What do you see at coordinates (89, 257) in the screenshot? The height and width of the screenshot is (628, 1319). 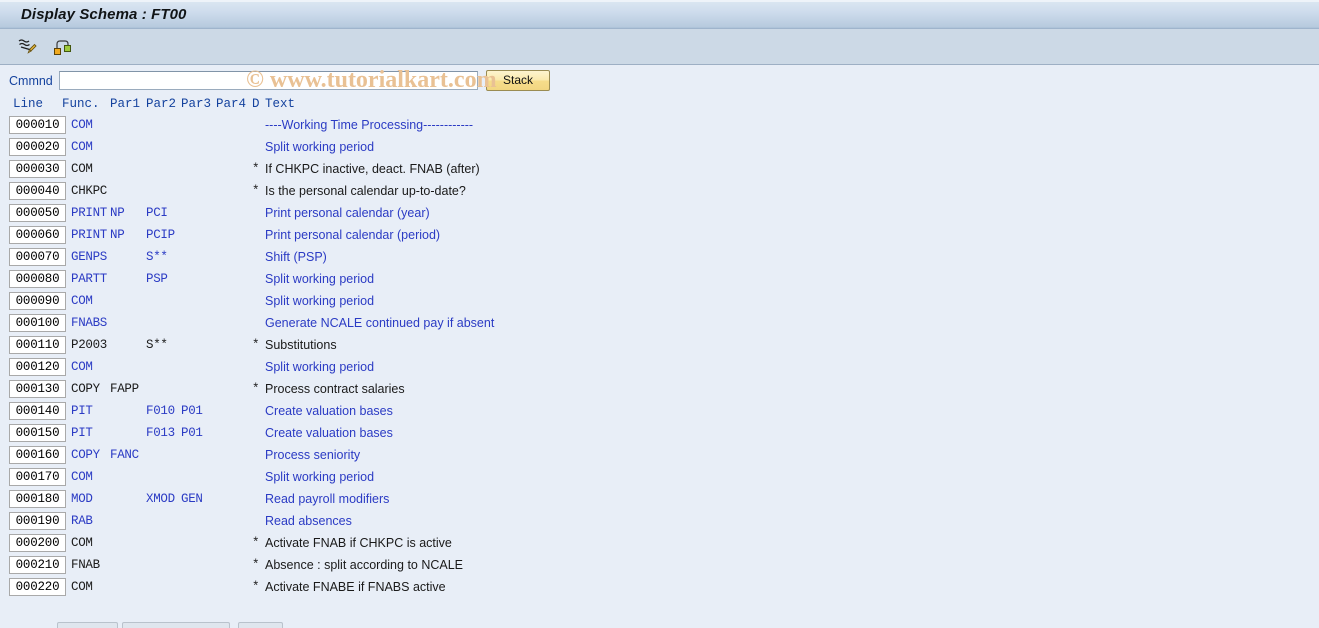 I see `row-function: GENPS` at bounding box center [89, 257].